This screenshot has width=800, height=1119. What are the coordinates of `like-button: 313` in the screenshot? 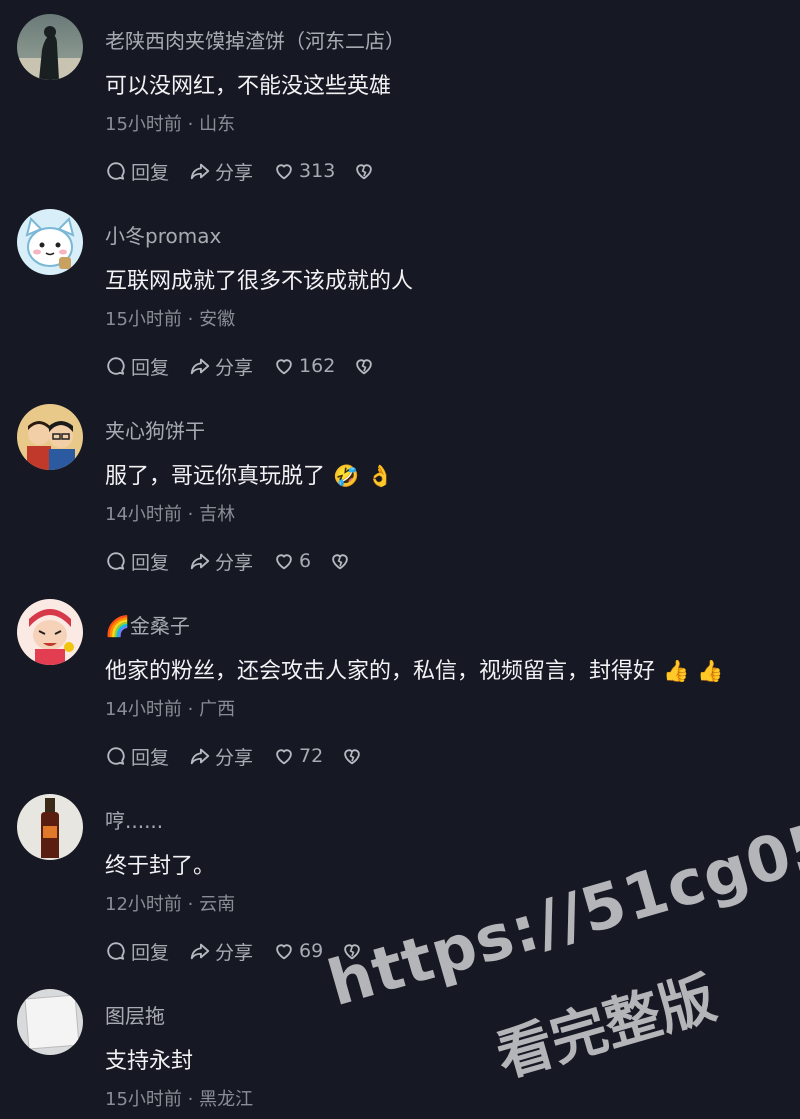 It's located at (304, 171).